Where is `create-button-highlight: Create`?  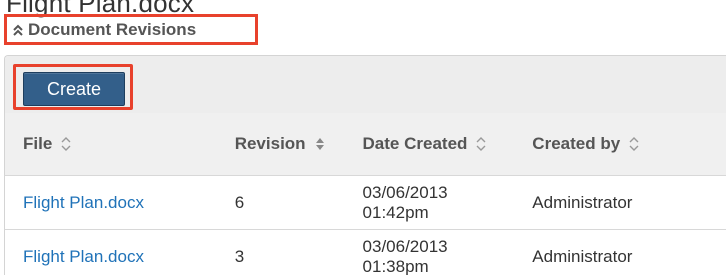
create-button-highlight: Create is located at coordinates (73, 87).